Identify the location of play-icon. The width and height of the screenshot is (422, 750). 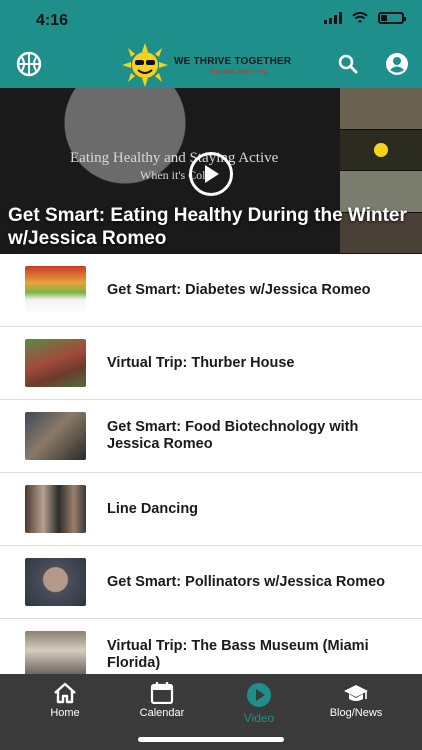
(211, 174).